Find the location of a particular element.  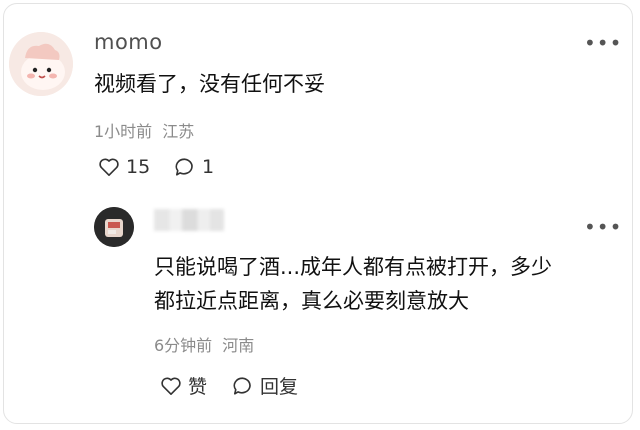

comment-time: 1小时前 is located at coordinates (123, 131).